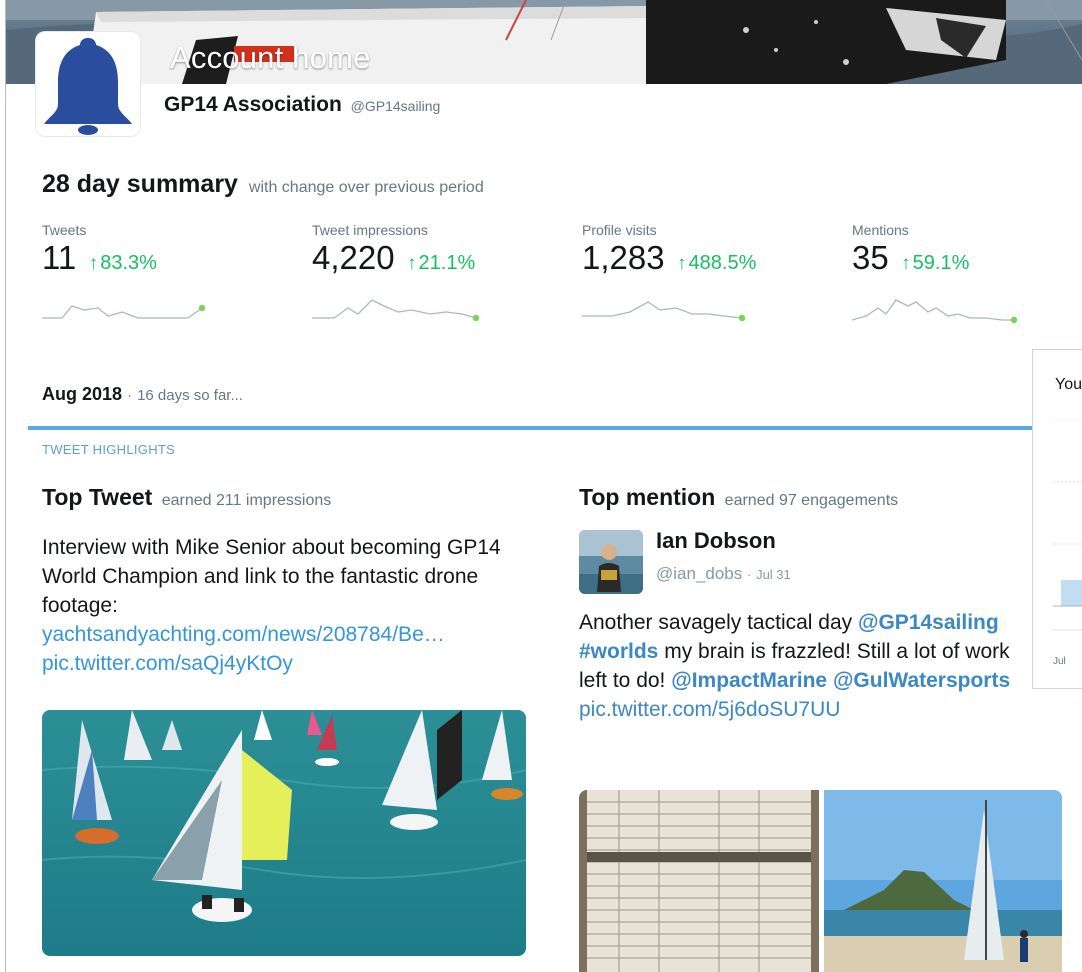 The image size is (1082, 972). What do you see at coordinates (1067, 525) in the screenshot?
I see `side-card-chart` at bounding box center [1067, 525].